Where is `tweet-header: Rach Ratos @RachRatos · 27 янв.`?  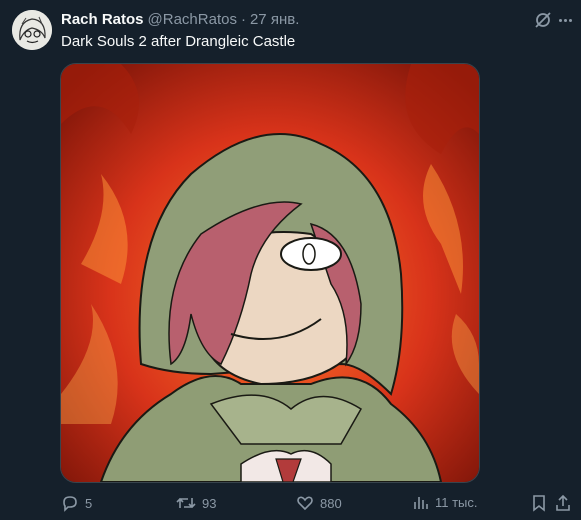
tweet-header: Rach Ratos @RachRatos · 27 янв. is located at coordinates (180, 19).